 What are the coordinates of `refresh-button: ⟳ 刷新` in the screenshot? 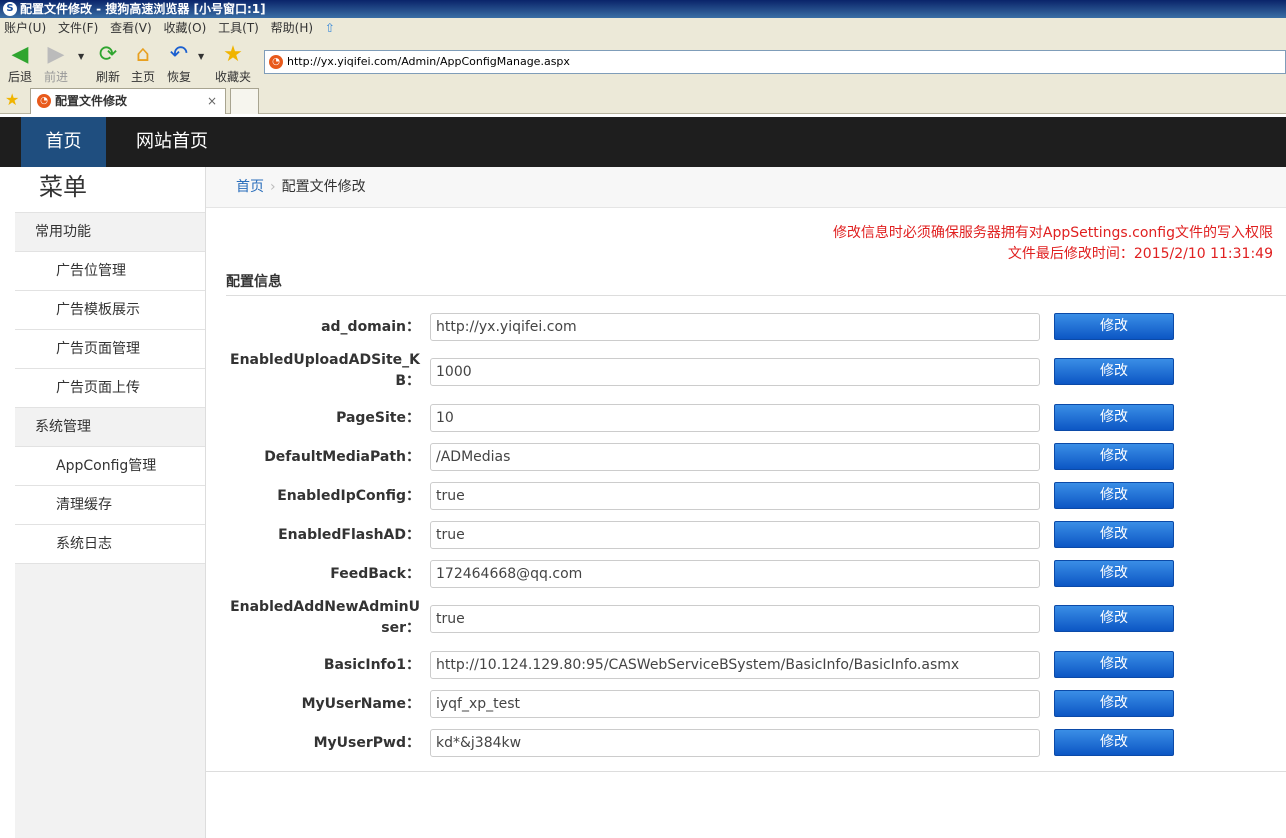 It's located at (108, 63).